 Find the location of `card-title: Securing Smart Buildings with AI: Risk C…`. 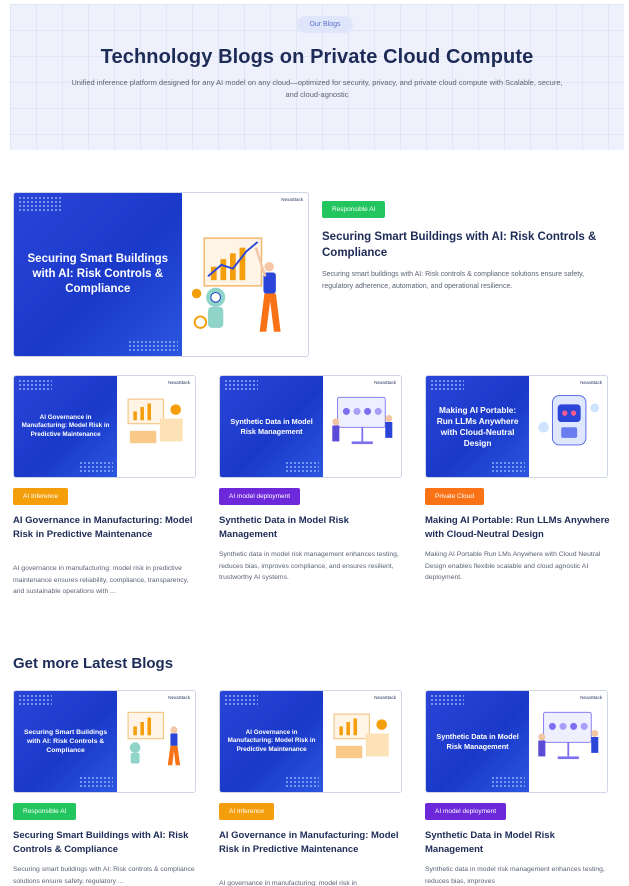

card-title: Securing Smart Buildings with AI: Risk C… is located at coordinates (104, 842).